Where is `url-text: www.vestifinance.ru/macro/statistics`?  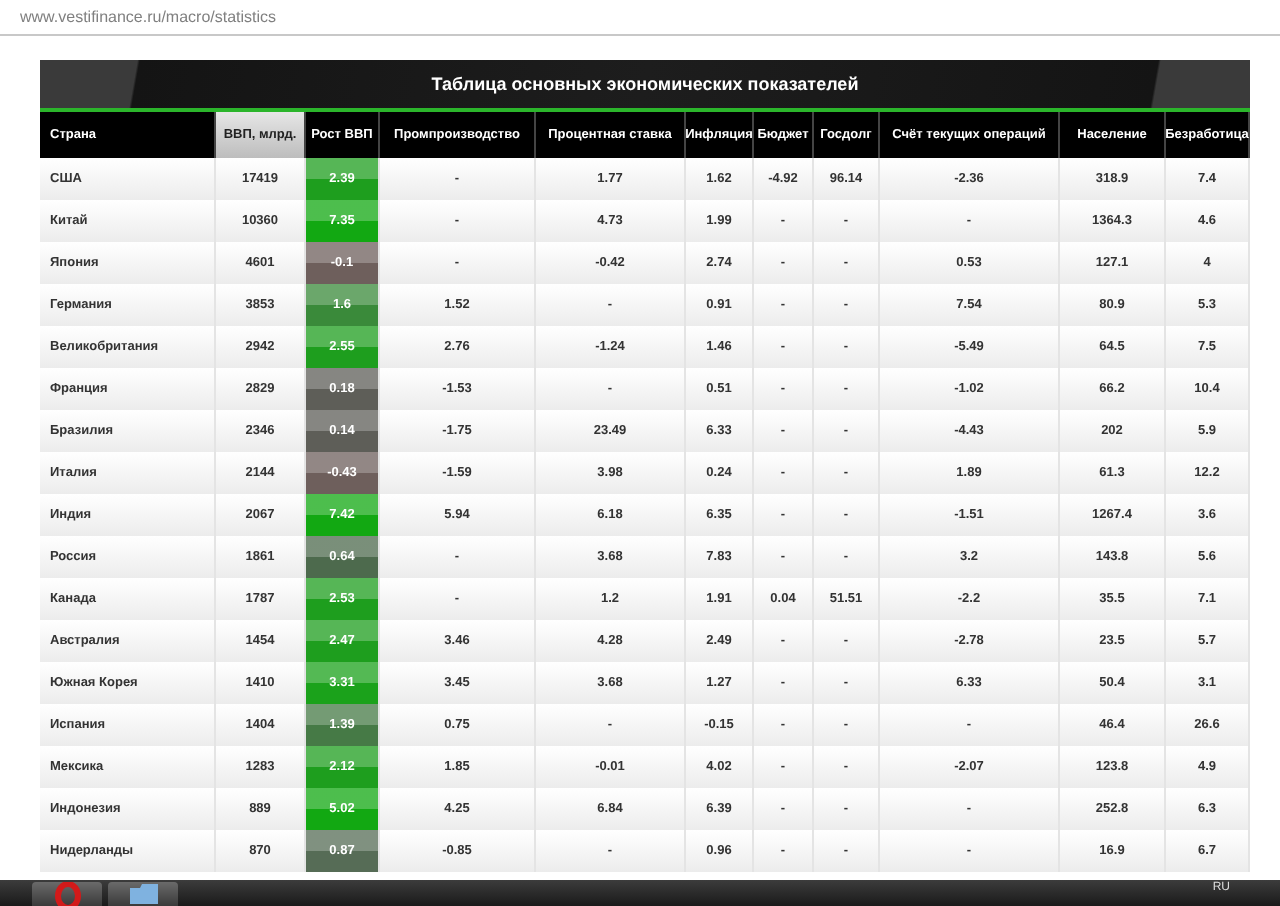
url-text: www.vestifinance.ru/macro/statistics is located at coordinates (148, 17).